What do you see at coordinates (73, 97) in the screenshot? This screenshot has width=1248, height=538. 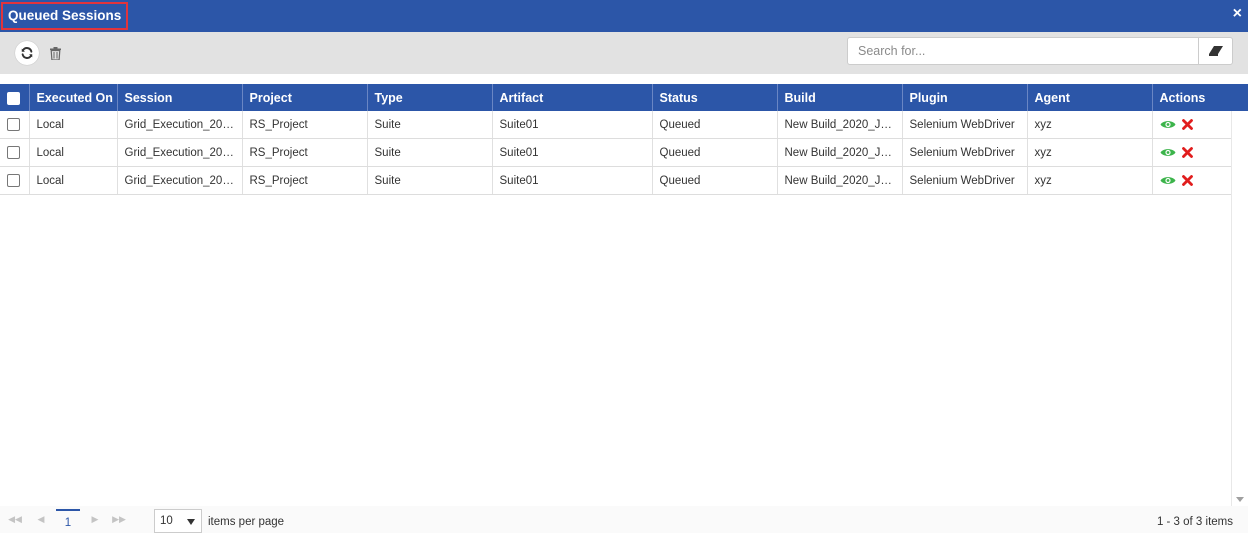 I see `column-header-executed-on: Executed On` at bounding box center [73, 97].